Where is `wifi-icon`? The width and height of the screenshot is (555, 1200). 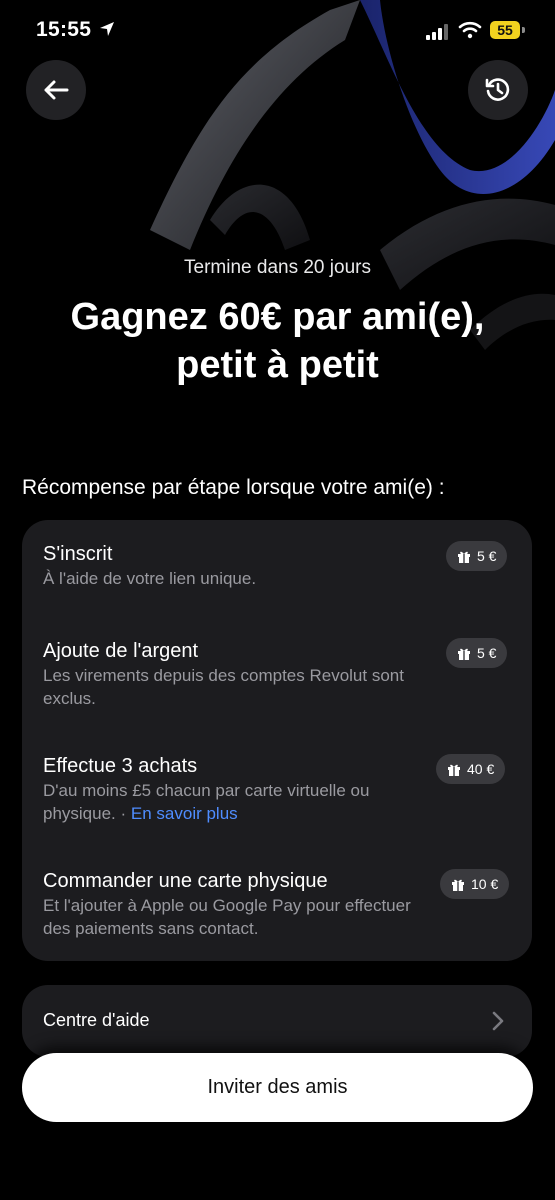 wifi-icon is located at coordinates (470, 30).